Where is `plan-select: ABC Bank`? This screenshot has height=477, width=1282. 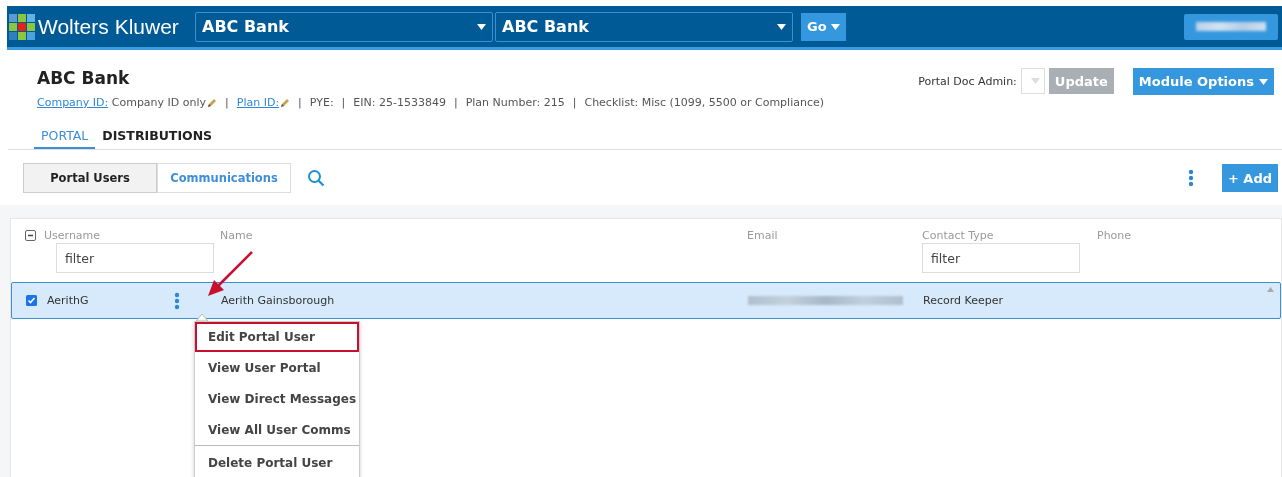 plan-select: ABC Bank is located at coordinates (644, 26).